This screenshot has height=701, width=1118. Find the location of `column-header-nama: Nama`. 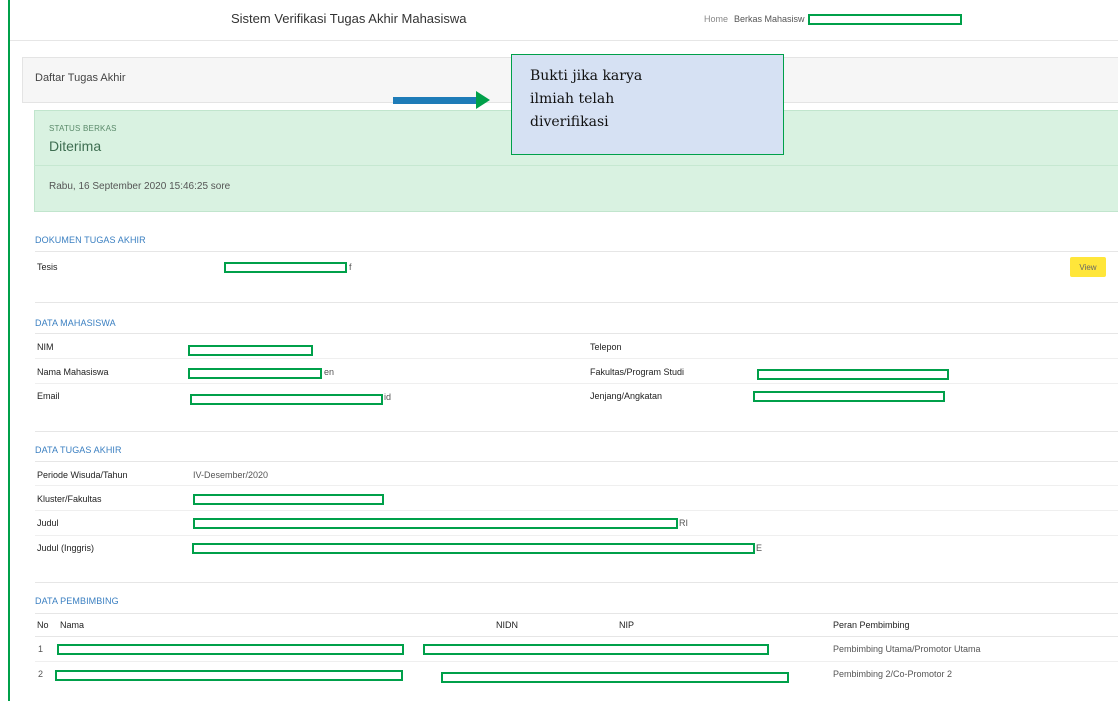

column-header-nama: Nama is located at coordinates (72, 625).